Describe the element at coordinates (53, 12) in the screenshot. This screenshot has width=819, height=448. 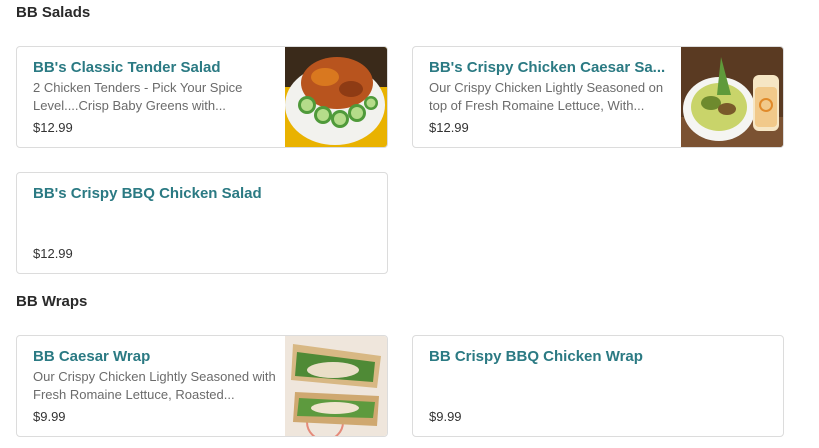
I see `section-title-salads: BB Salads` at that location.